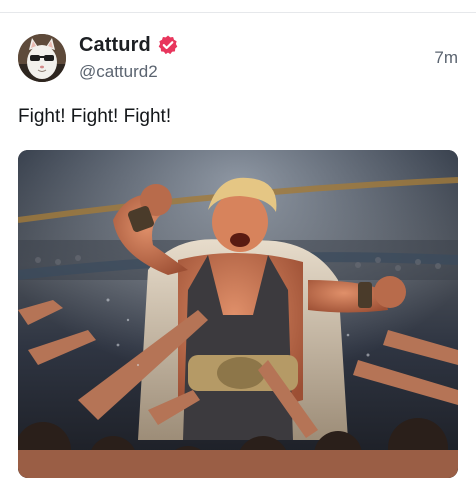 The width and height of the screenshot is (476, 500). I want to click on divider, so click(238, 12).